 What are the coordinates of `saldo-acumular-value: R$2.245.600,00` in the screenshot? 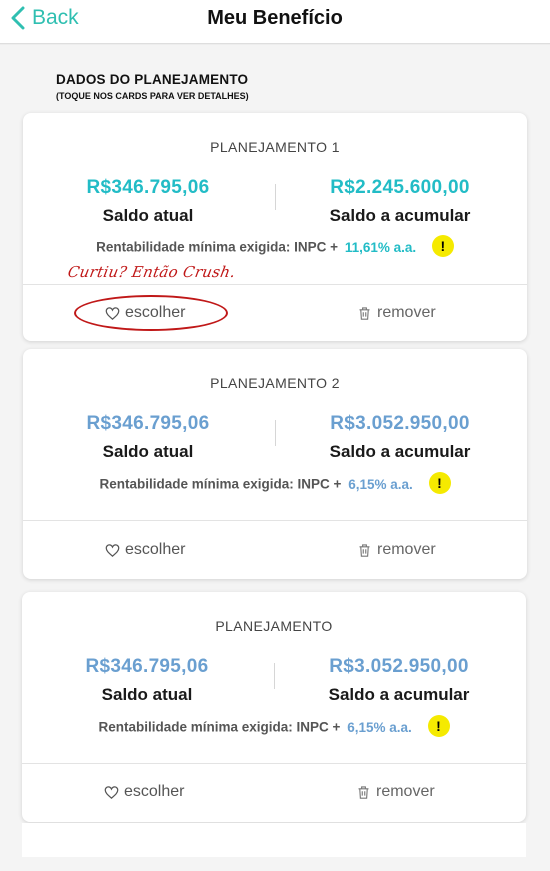 It's located at (400, 187).